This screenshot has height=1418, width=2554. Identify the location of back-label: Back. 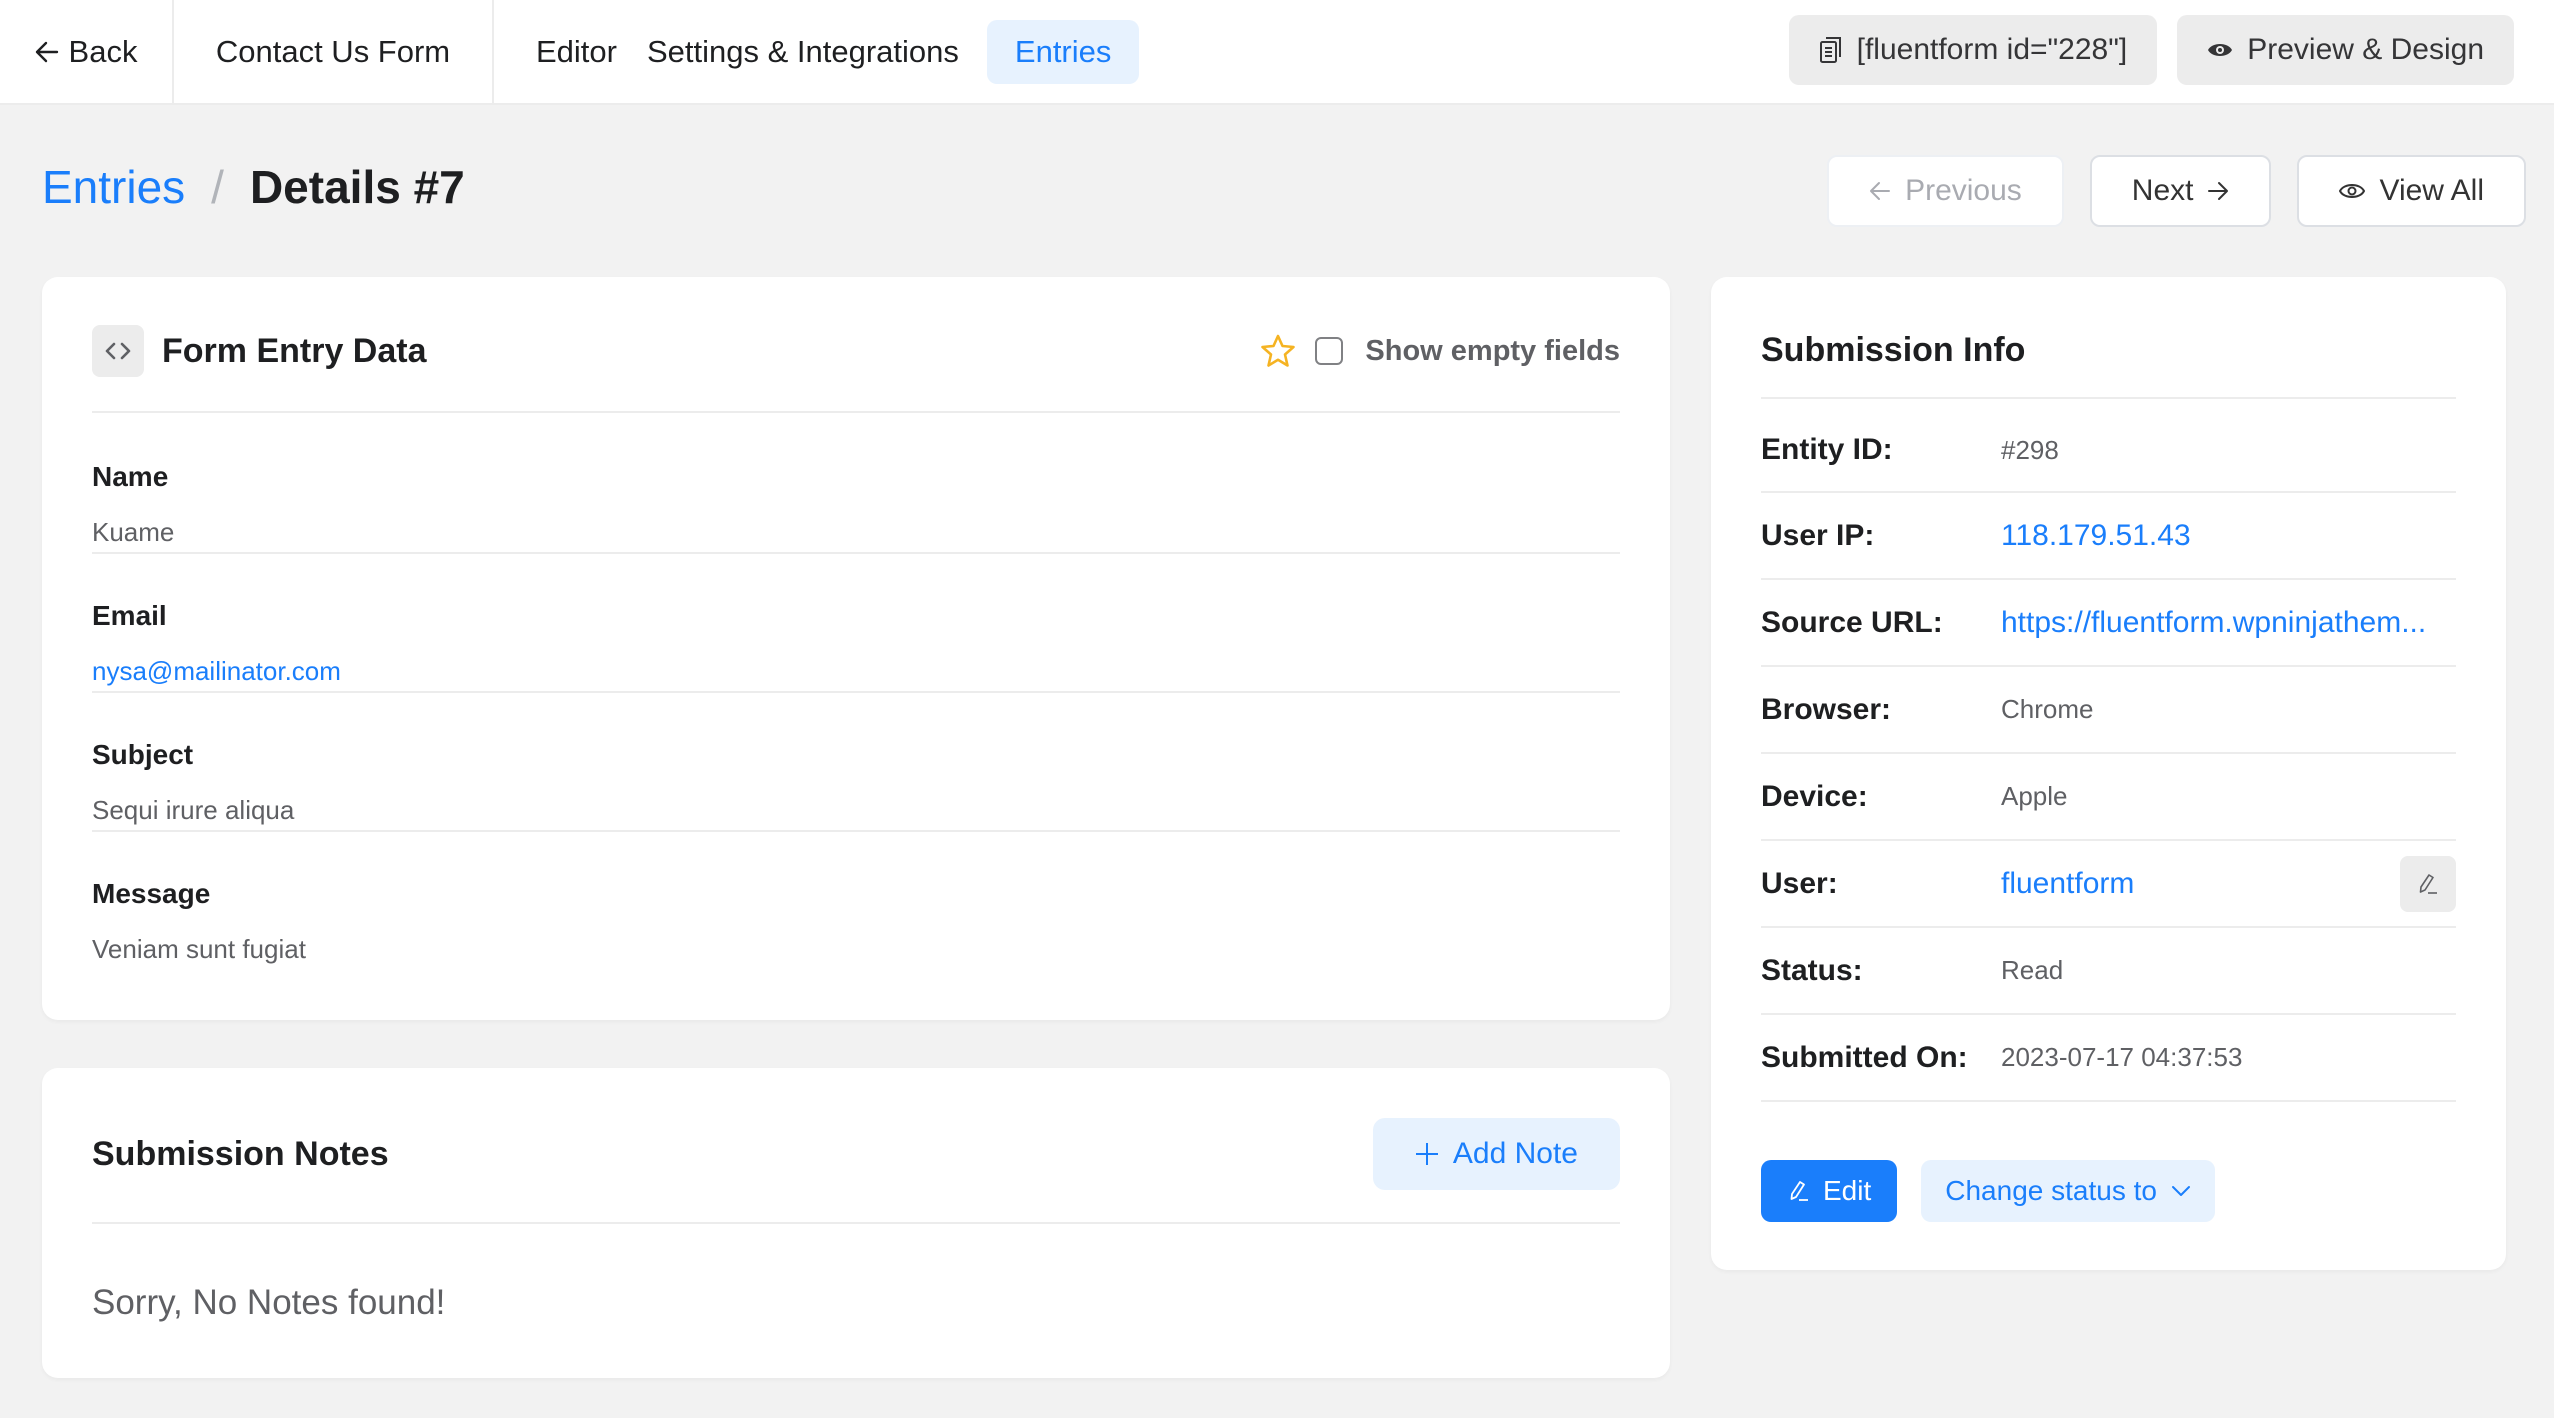
(103, 51).